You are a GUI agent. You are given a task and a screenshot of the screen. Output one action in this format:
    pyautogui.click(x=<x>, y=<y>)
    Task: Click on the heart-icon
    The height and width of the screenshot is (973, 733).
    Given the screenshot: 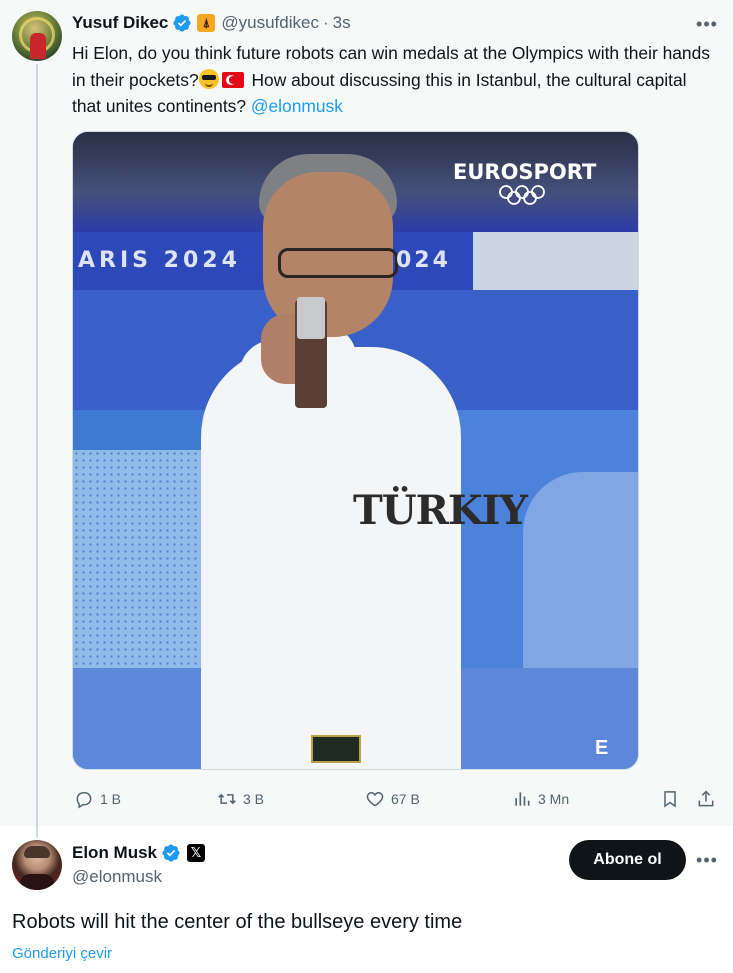 What is the action you would take?
    pyautogui.click(x=375, y=799)
    